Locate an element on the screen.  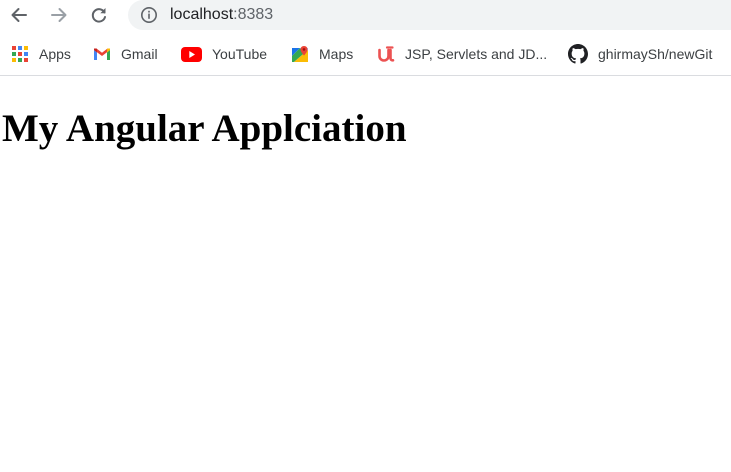
page-title: My Angular Applciation is located at coordinates (204, 128).